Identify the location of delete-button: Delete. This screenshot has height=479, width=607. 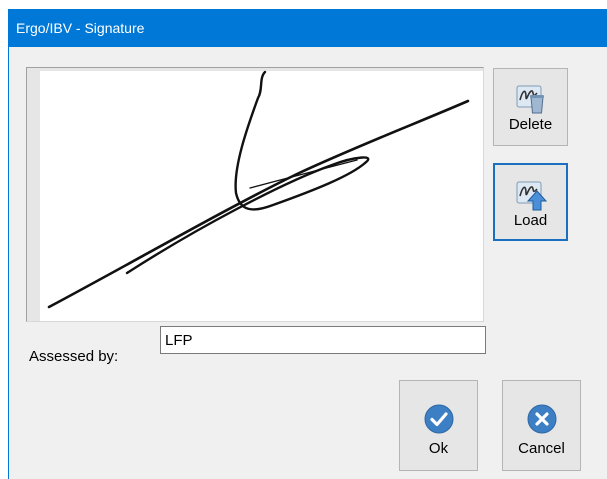
(530, 107).